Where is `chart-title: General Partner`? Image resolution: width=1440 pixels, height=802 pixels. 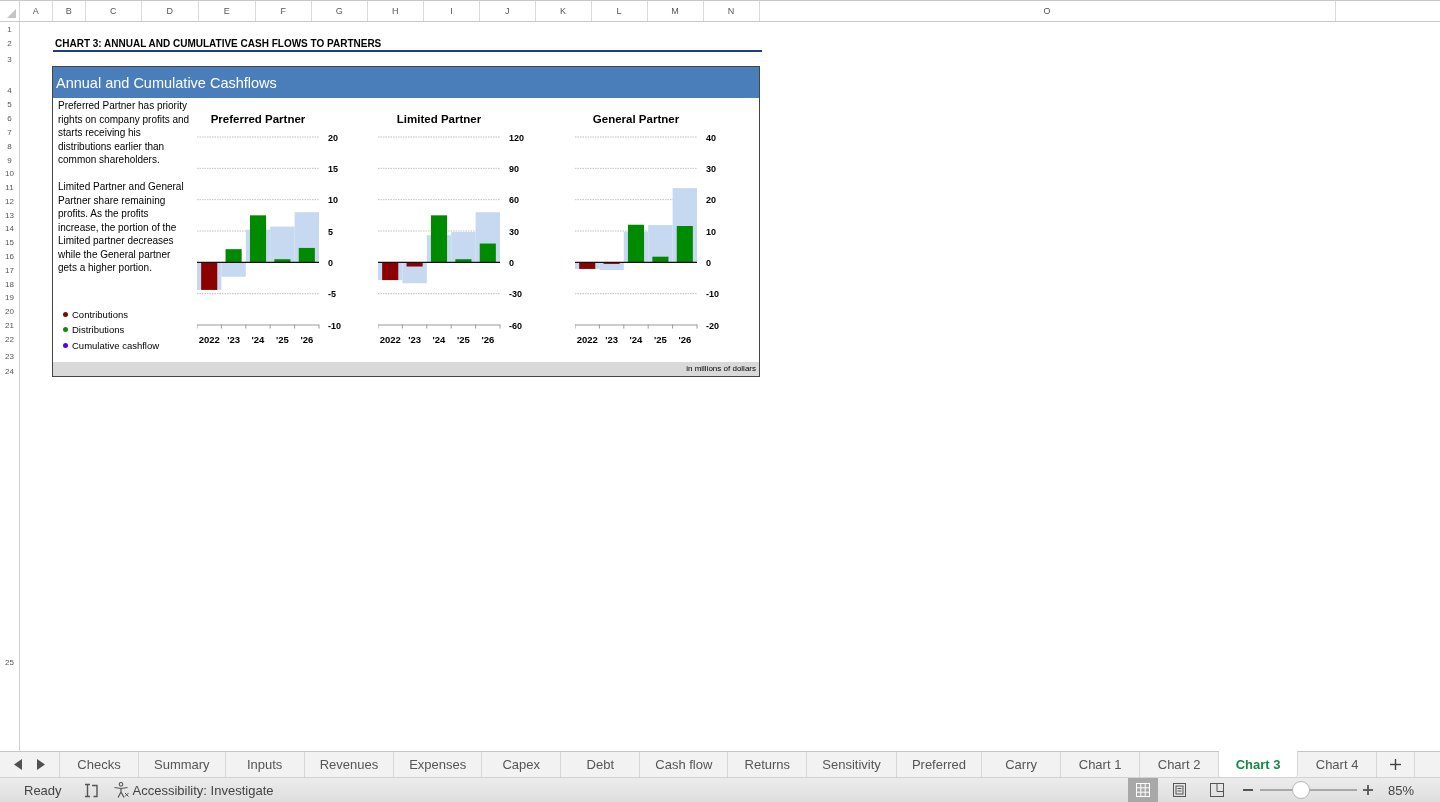
chart-title: General Partner is located at coordinates (636, 119).